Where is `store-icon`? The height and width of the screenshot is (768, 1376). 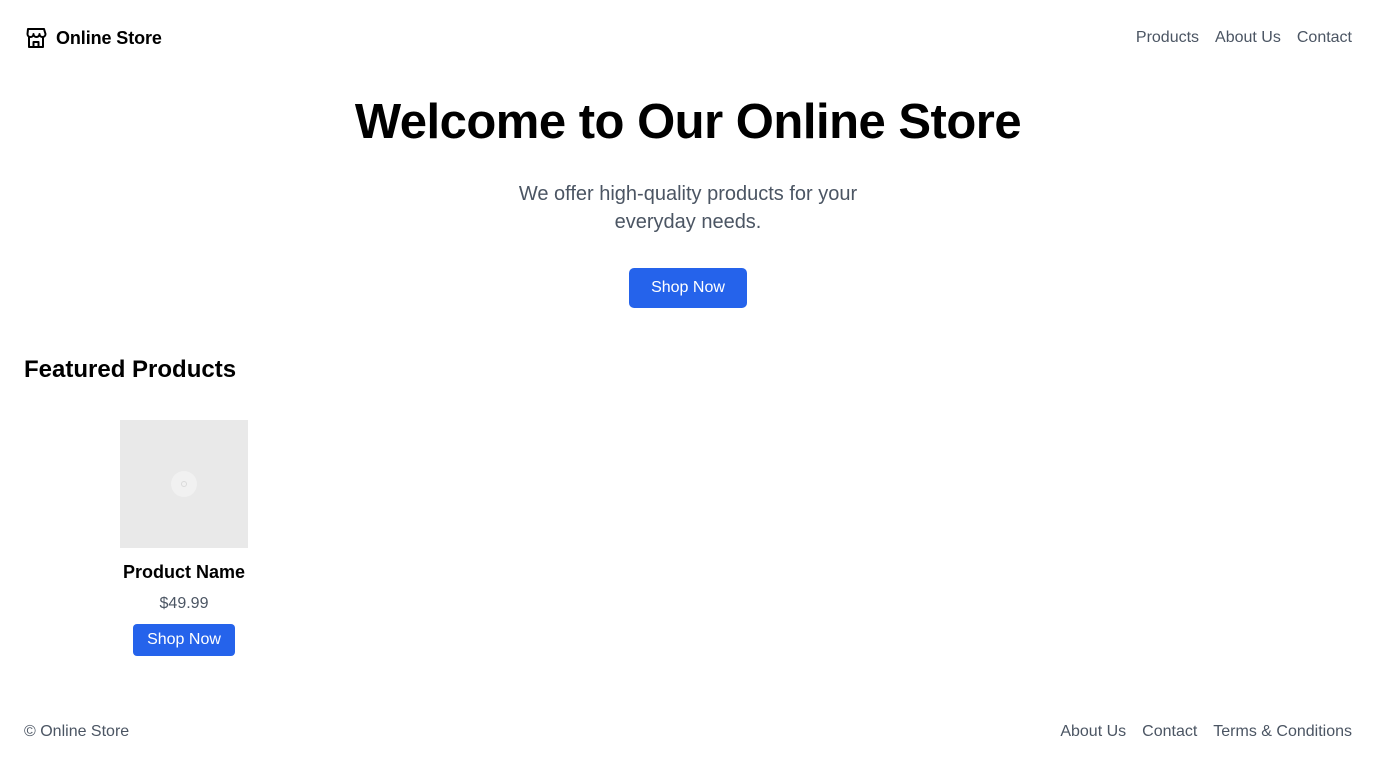
store-icon is located at coordinates (36, 38).